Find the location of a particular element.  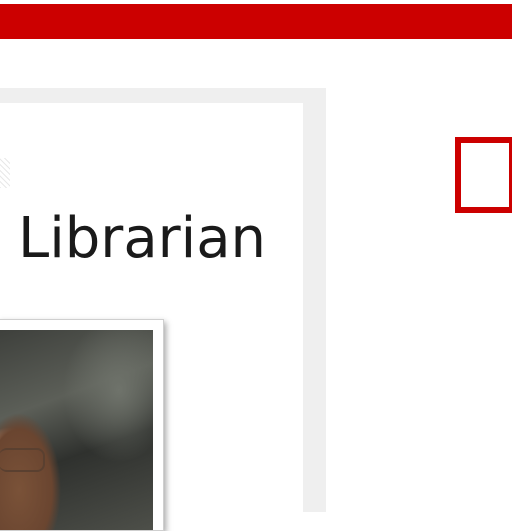

top-red-bar is located at coordinates (256, 21).